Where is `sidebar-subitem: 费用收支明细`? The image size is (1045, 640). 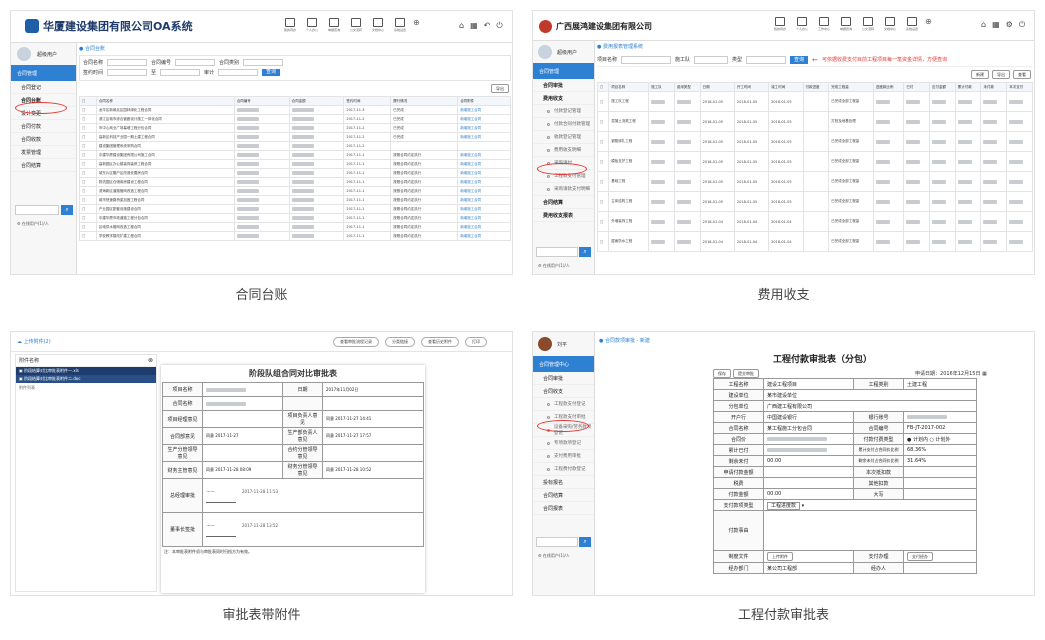 sidebar-subitem: 费用收支明细 is located at coordinates (563, 150).